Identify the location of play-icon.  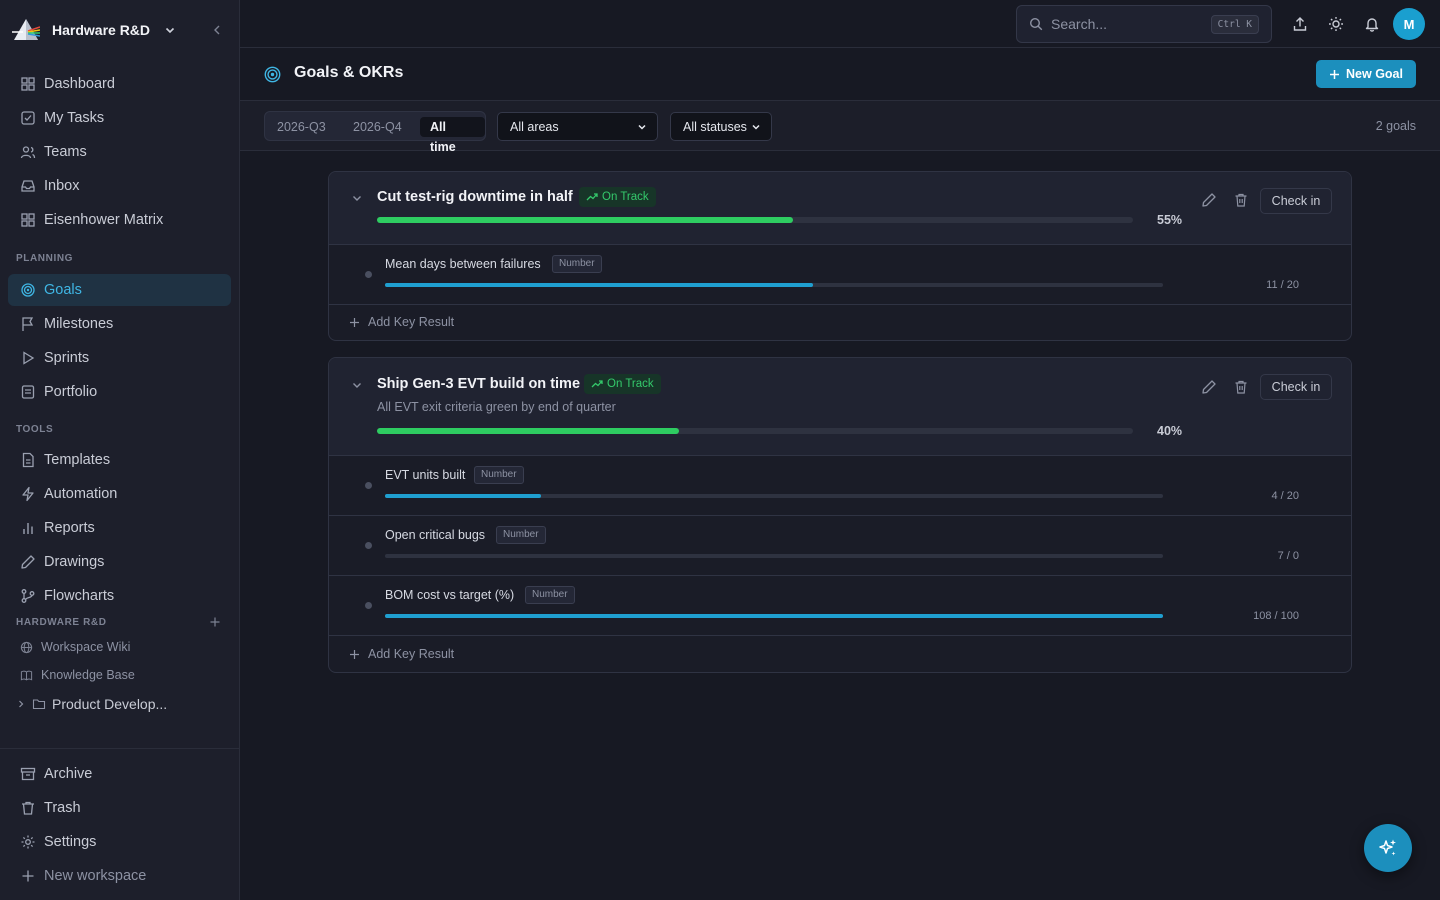
(29, 358).